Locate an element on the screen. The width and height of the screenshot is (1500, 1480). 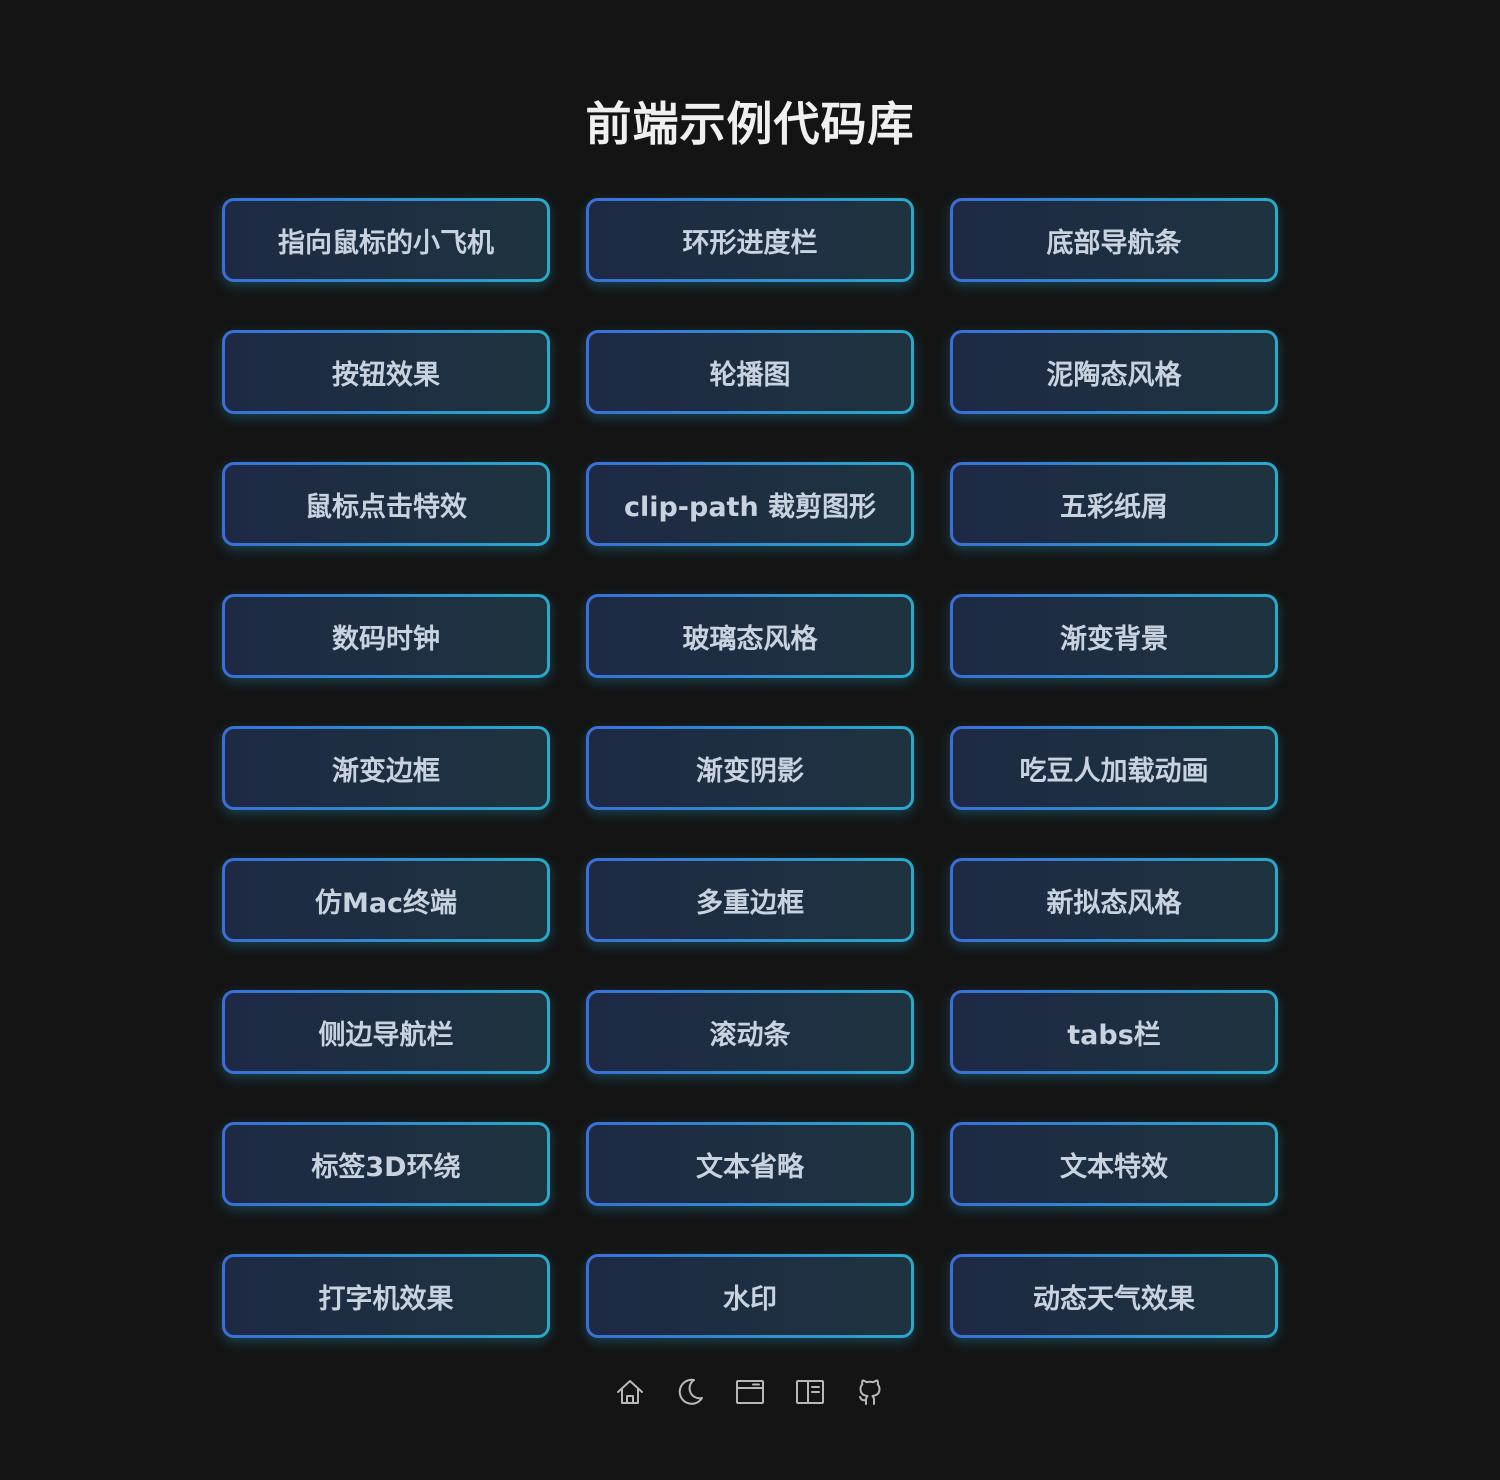
demo-card: 五彩纸屑 is located at coordinates (1114, 504).